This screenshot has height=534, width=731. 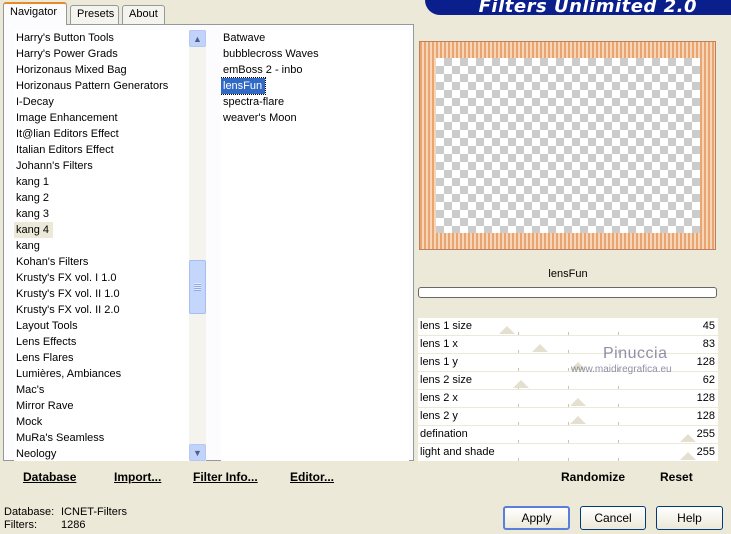 What do you see at coordinates (315, 102) in the screenshot?
I see `filter-item: spectra-flare` at bounding box center [315, 102].